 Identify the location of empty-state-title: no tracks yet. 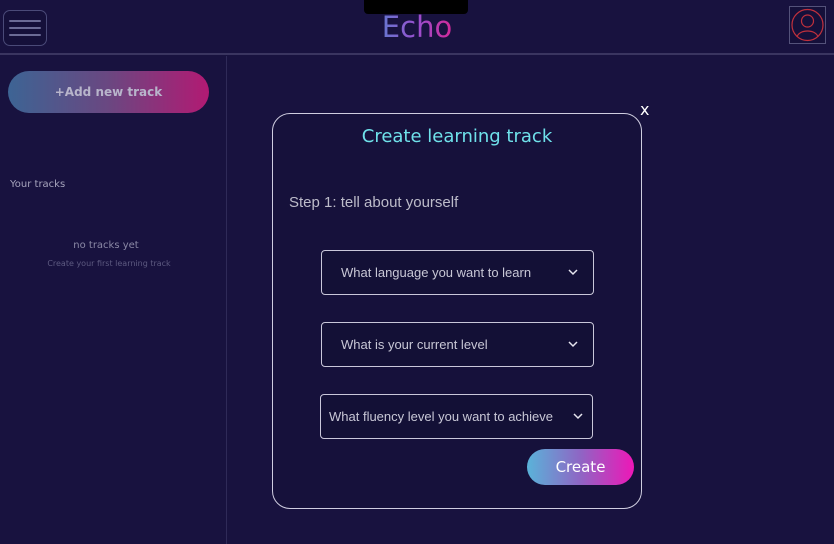
(106, 245).